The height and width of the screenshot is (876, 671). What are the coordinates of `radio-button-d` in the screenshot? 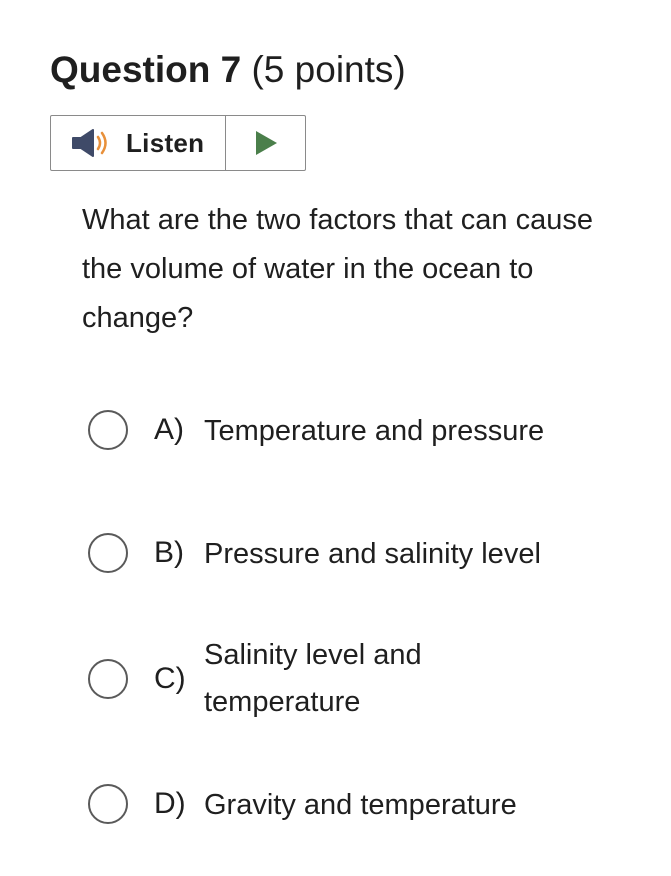 It's located at (108, 803).